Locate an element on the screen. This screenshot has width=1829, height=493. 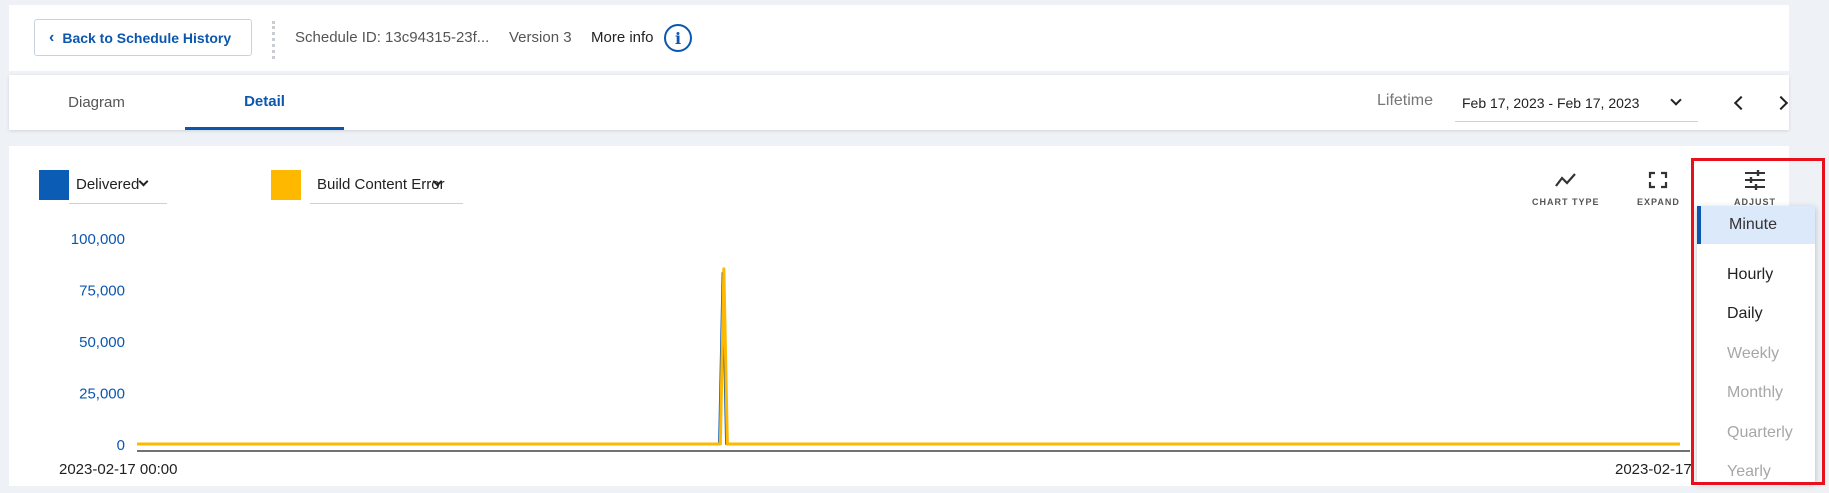
next-range-button is located at coordinates (1783, 103).